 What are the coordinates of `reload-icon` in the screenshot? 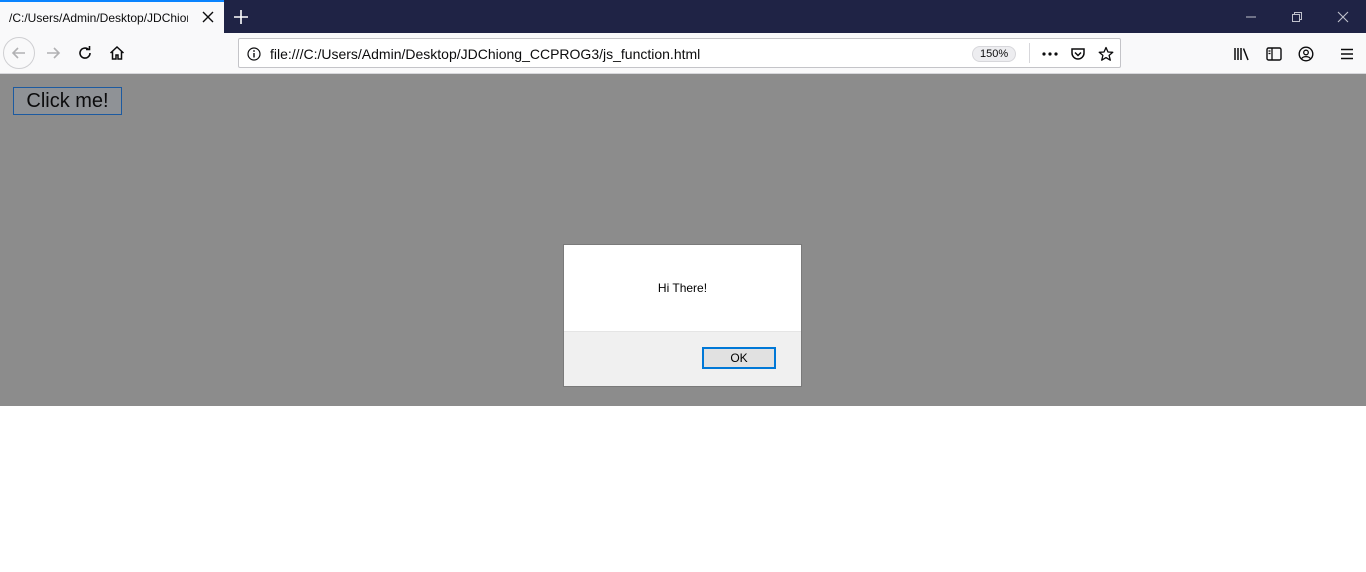 It's located at (85, 52).